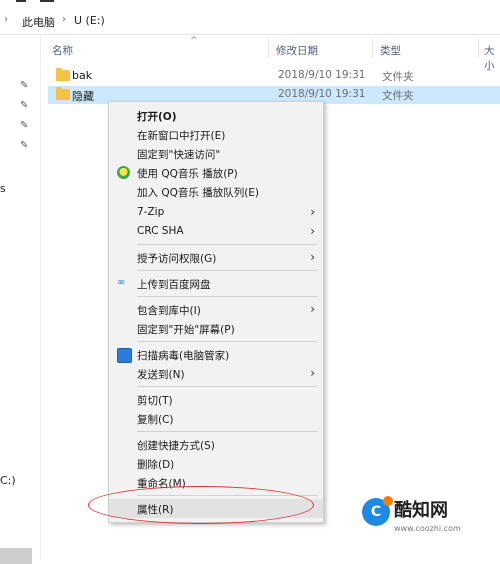 This screenshot has height=564, width=500. I want to click on menu-item-pin-quick-access: 固定到"快速访问", so click(216, 153).